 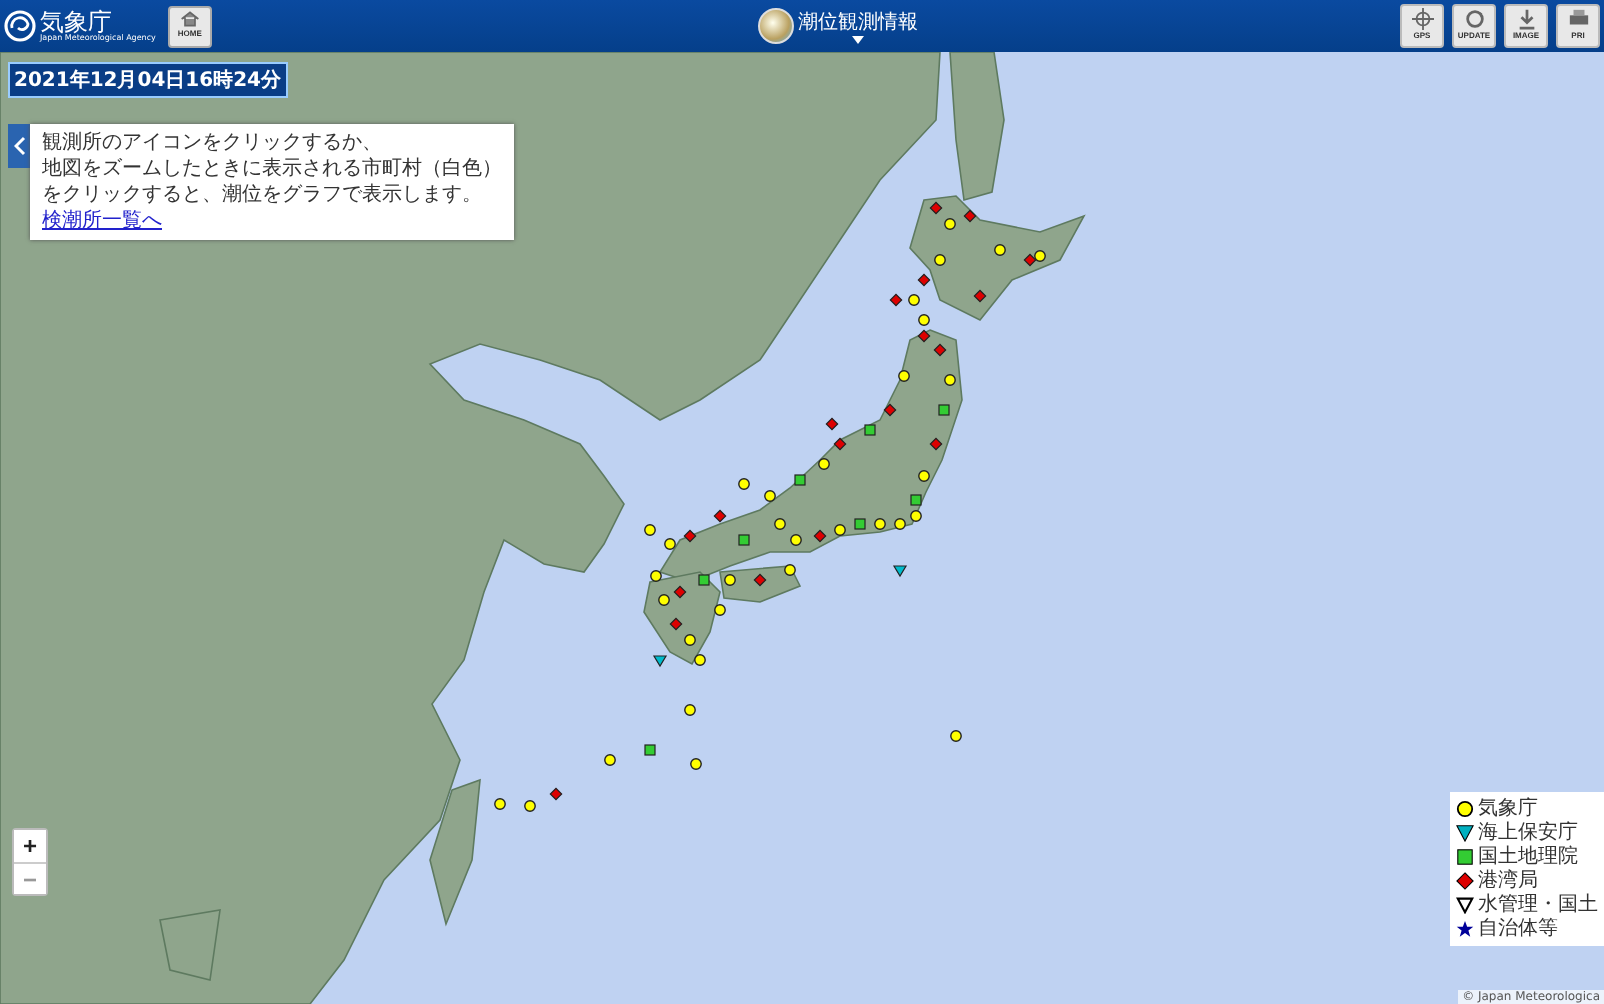 What do you see at coordinates (1578, 19) in the screenshot?
I see `printer-icon` at bounding box center [1578, 19].